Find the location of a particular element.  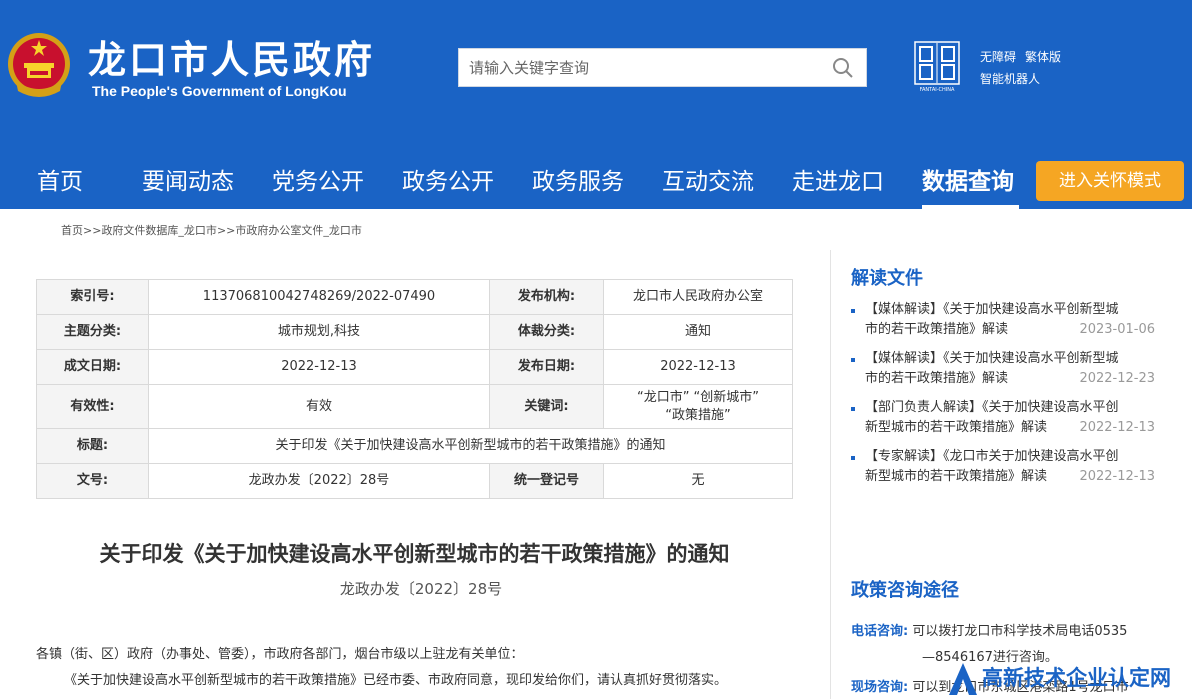

care-mode-button: 进入关怀模式 is located at coordinates (1110, 181).